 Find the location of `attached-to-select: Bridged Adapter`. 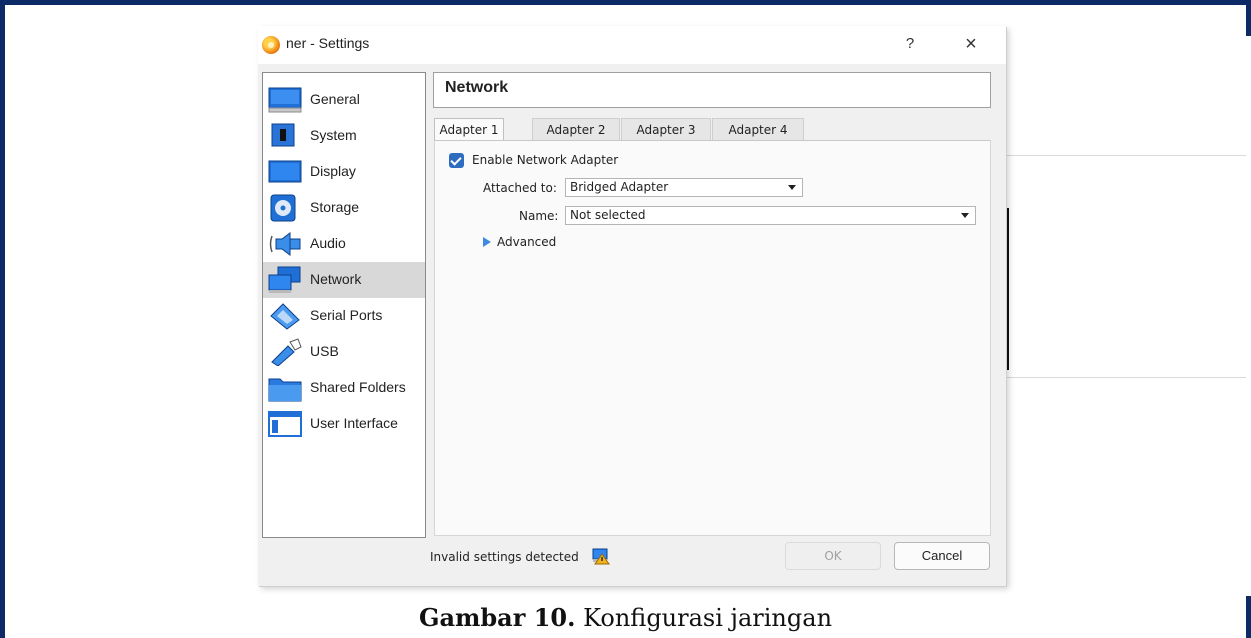

attached-to-select: Bridged Adapter is located at coordinates (684, 187).